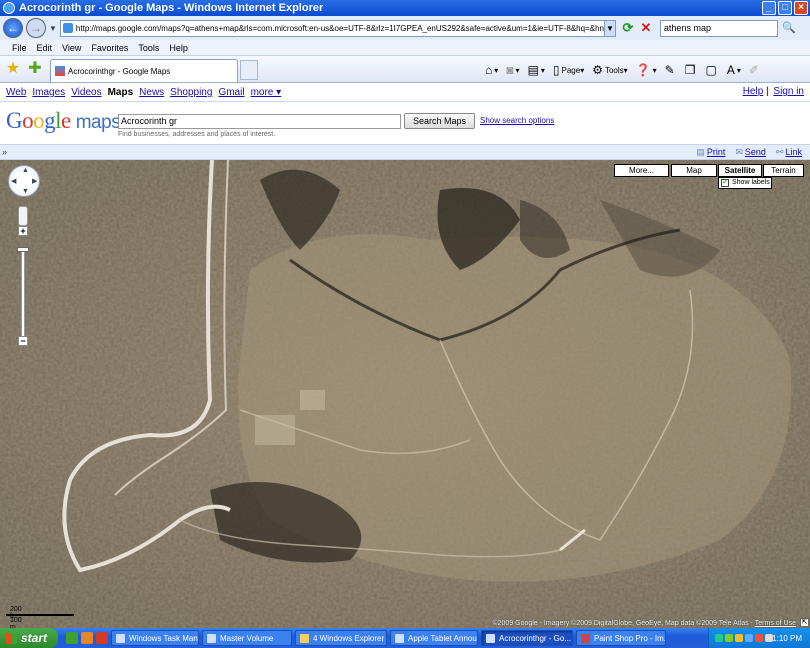 Image resolution: width=810 pixels, height=648 pixels. What do you see at coordinates (25, 191) in the screenshot?
I see `pan-down-icon: ▼` at bounding box center [25, 191].